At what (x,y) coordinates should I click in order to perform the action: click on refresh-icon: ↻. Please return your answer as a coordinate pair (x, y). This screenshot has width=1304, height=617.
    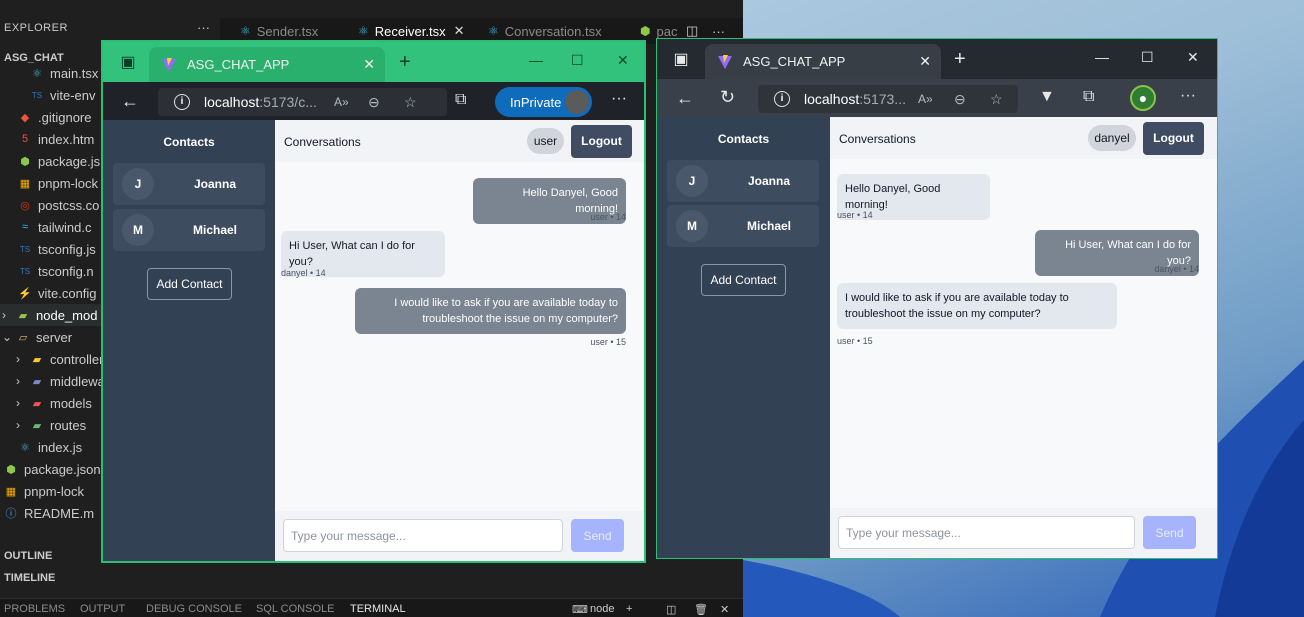
    Looking at the image, I should click on (727, 97).